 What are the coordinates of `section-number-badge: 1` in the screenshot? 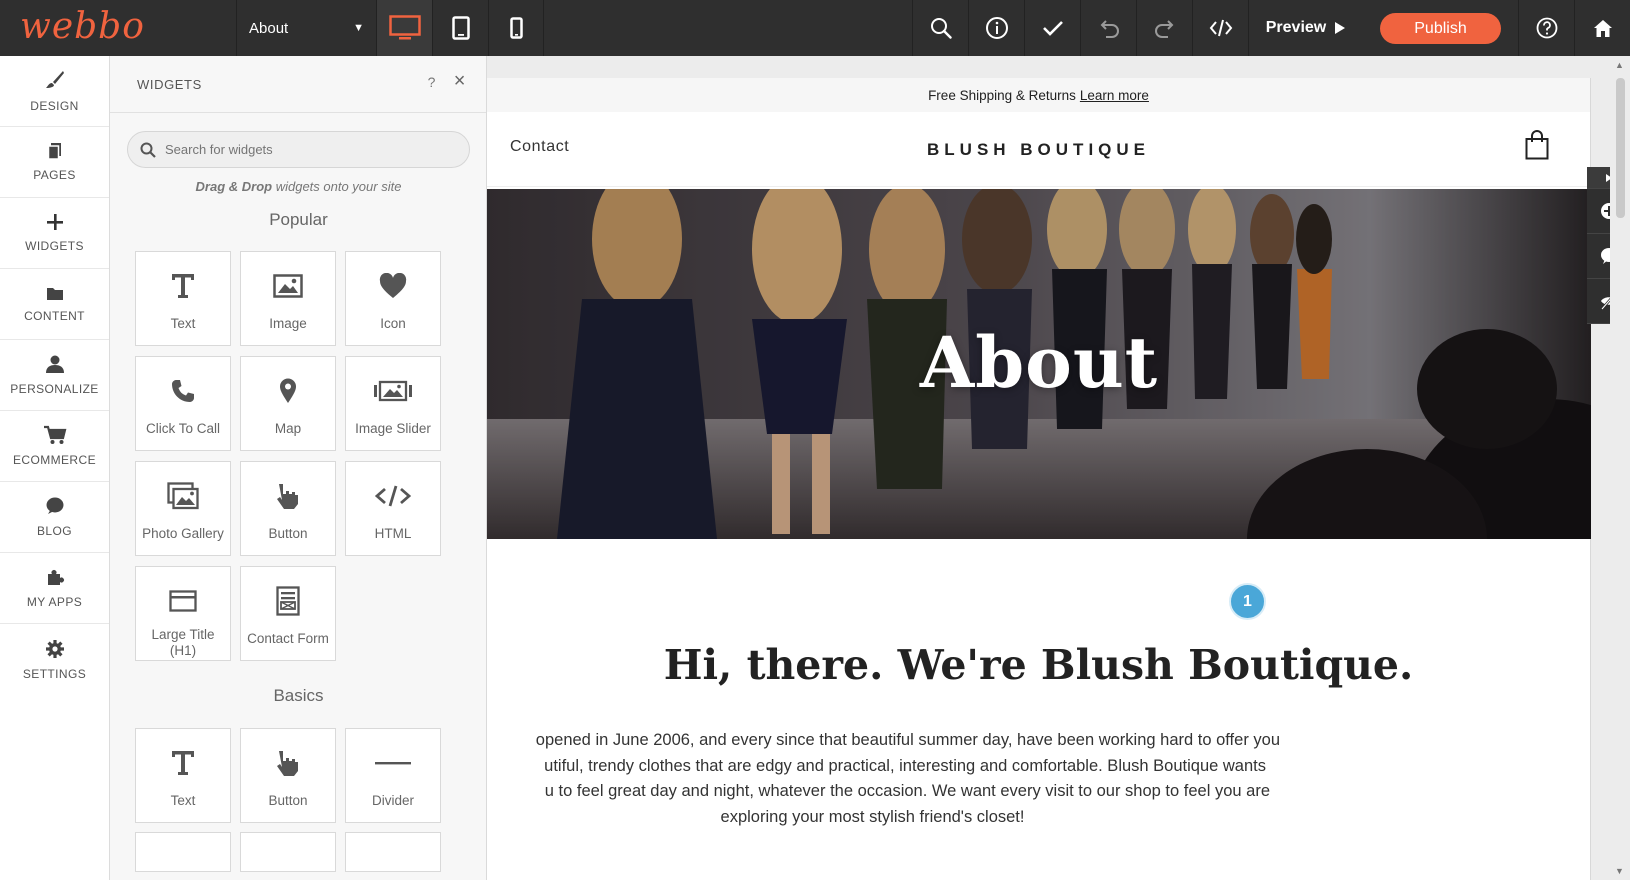 It's located at (1247, 601).